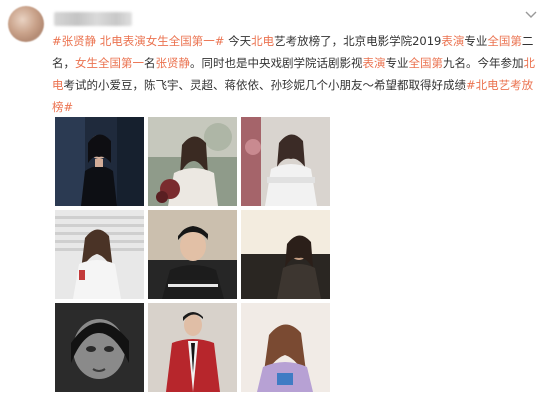 This screenshot has height=400, width=550. Describe the element at coordinates (483, 63) in the screenshot. I see `text-segment: 九名。今年参加` at that location.